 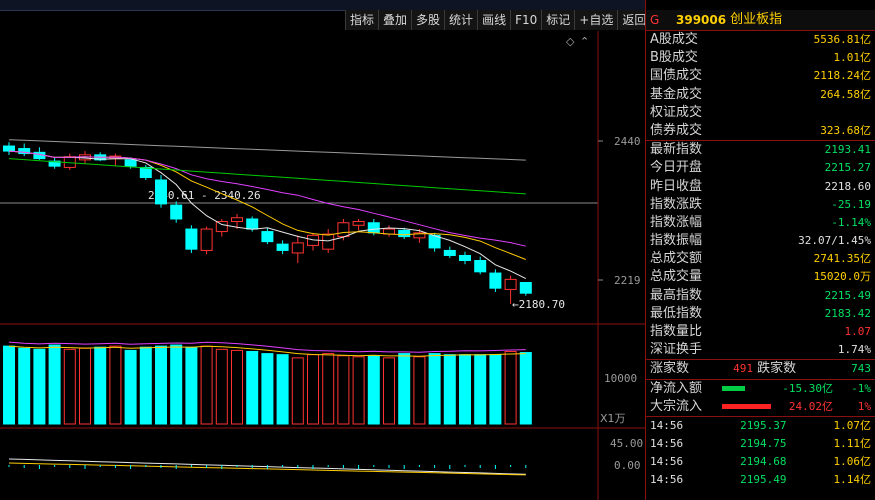 I want to click on macd-tick-zero: 0.00, so click(x=627, y=465).